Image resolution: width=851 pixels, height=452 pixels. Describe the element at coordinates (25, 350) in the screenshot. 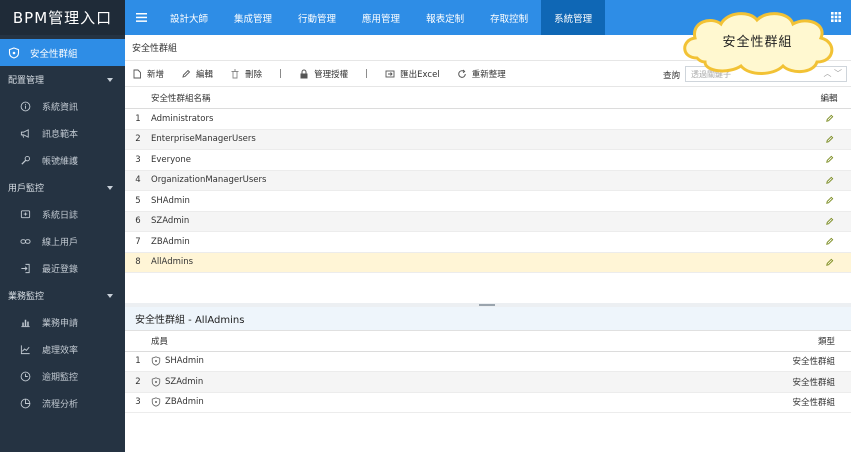

I see `line-chart-icon` at that location.